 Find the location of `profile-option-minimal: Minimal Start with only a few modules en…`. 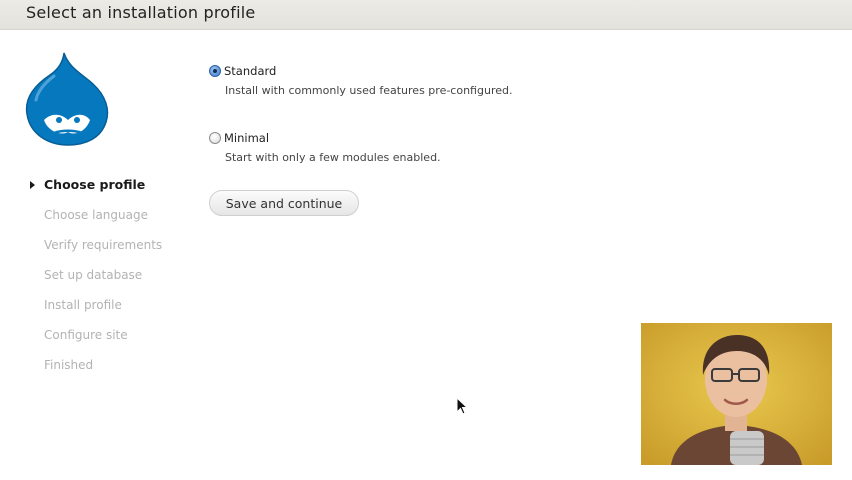

profile-option-minimal: Minimal Start with only a few modules en… is located at coordinates (325, 147).